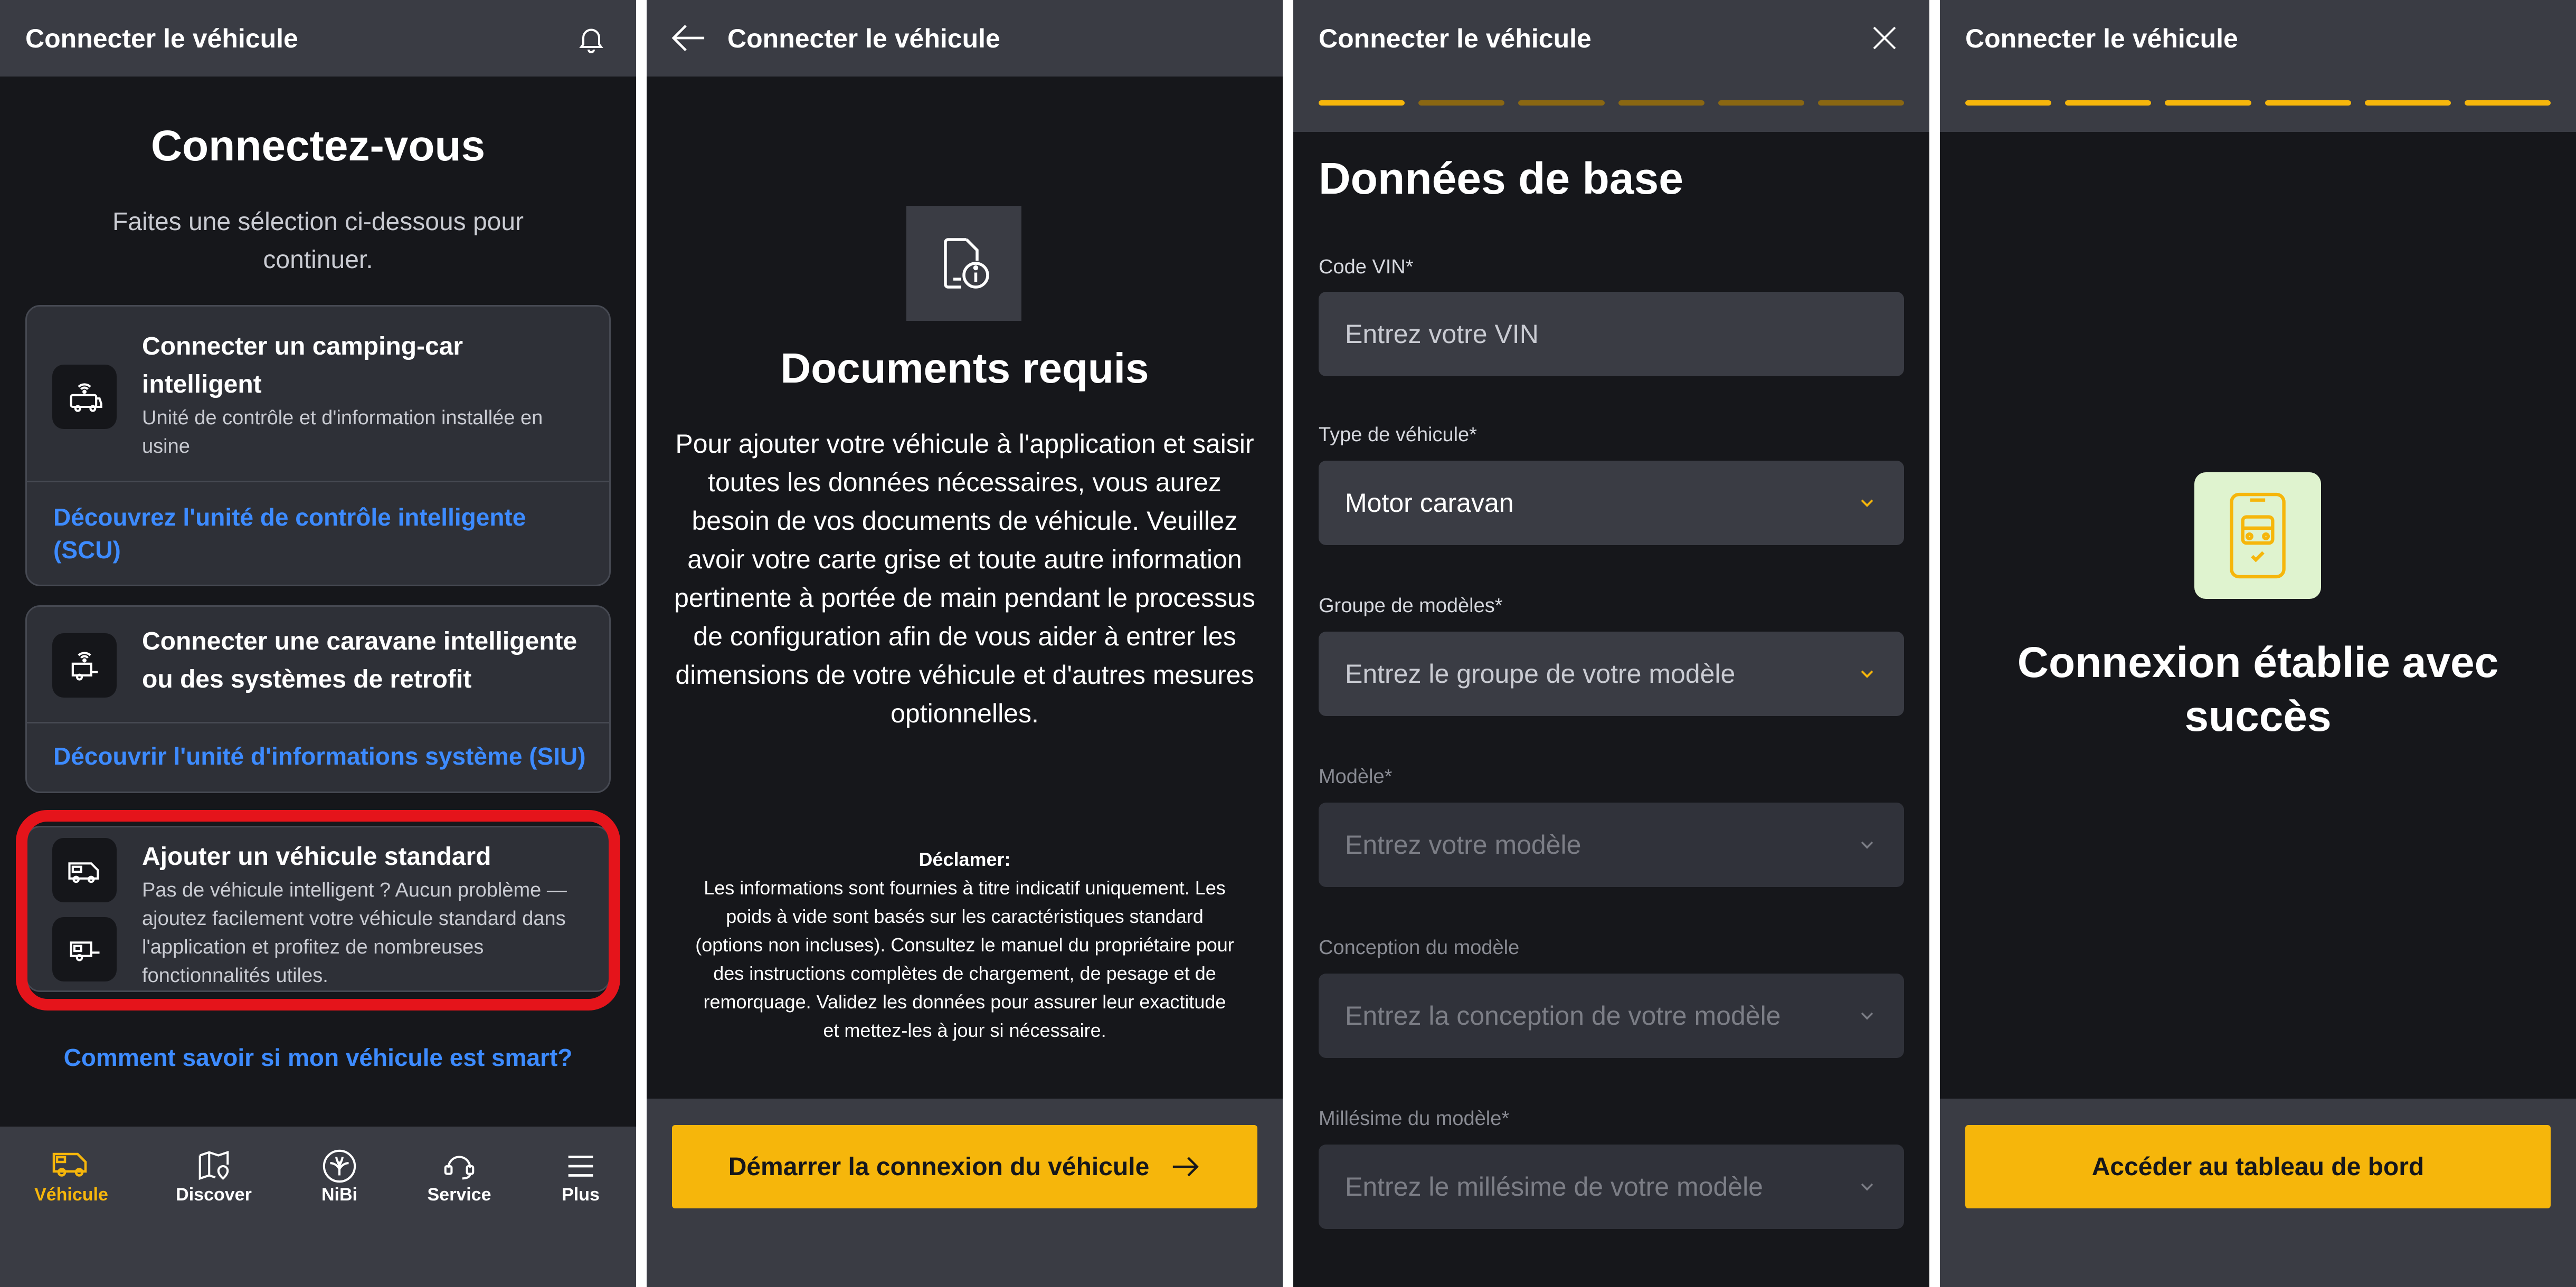  What do you see at coordinates (1463, 845) in the screenshot?
I see `field-placeholder: Entrez votre modèle` at bounding box center [1463, 845].